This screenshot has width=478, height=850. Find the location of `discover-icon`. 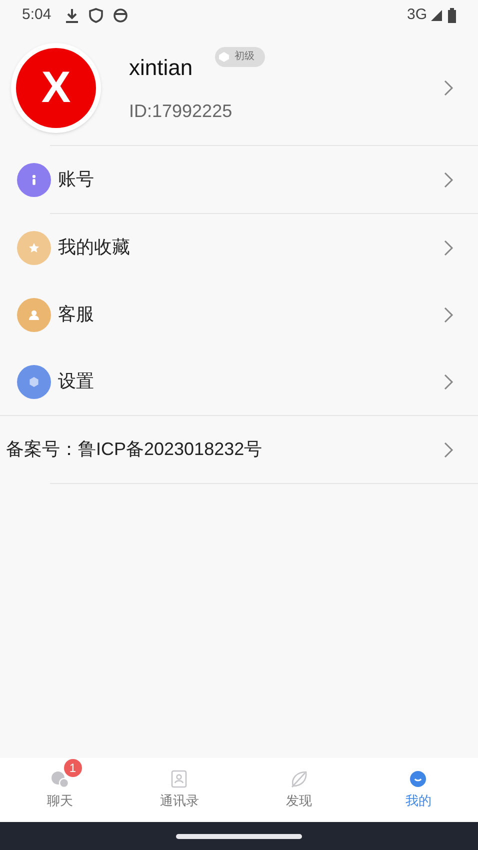

discover-icon is located at coordinates (298, 779).